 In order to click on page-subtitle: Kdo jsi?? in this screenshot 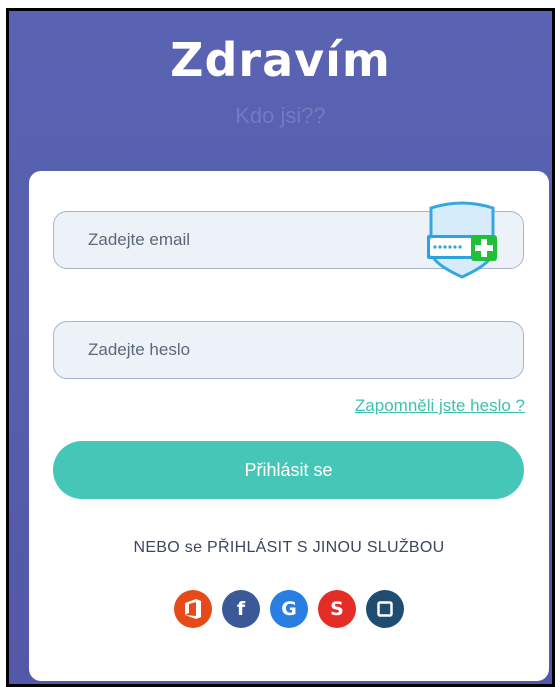, I will do `click(280, 115)`.